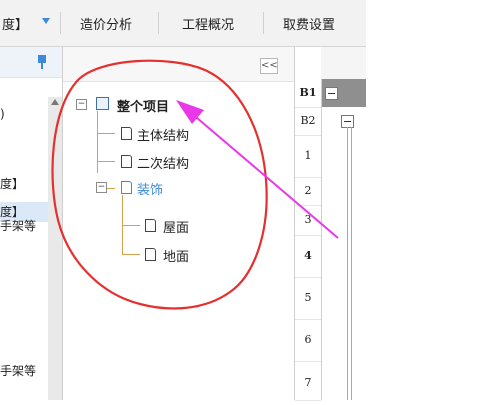 The height and width of the screenshot is (405, 489). I want to click on left-panel: ) 度】 度】 手架等 手架等, so click(31, 223).